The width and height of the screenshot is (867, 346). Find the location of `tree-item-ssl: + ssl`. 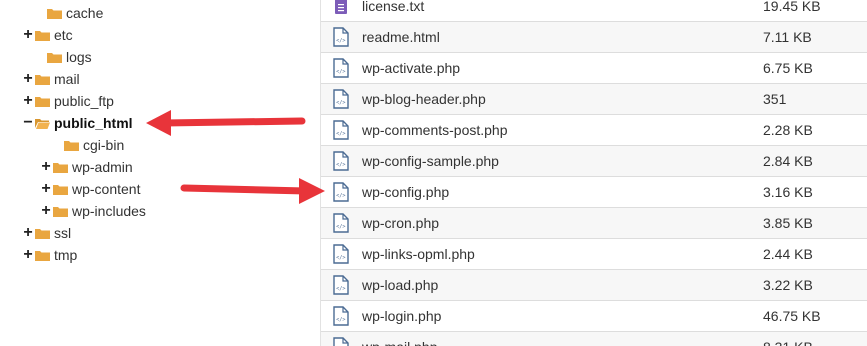

tree-item-ssl: + ssl is located at coordinates (46, 233).